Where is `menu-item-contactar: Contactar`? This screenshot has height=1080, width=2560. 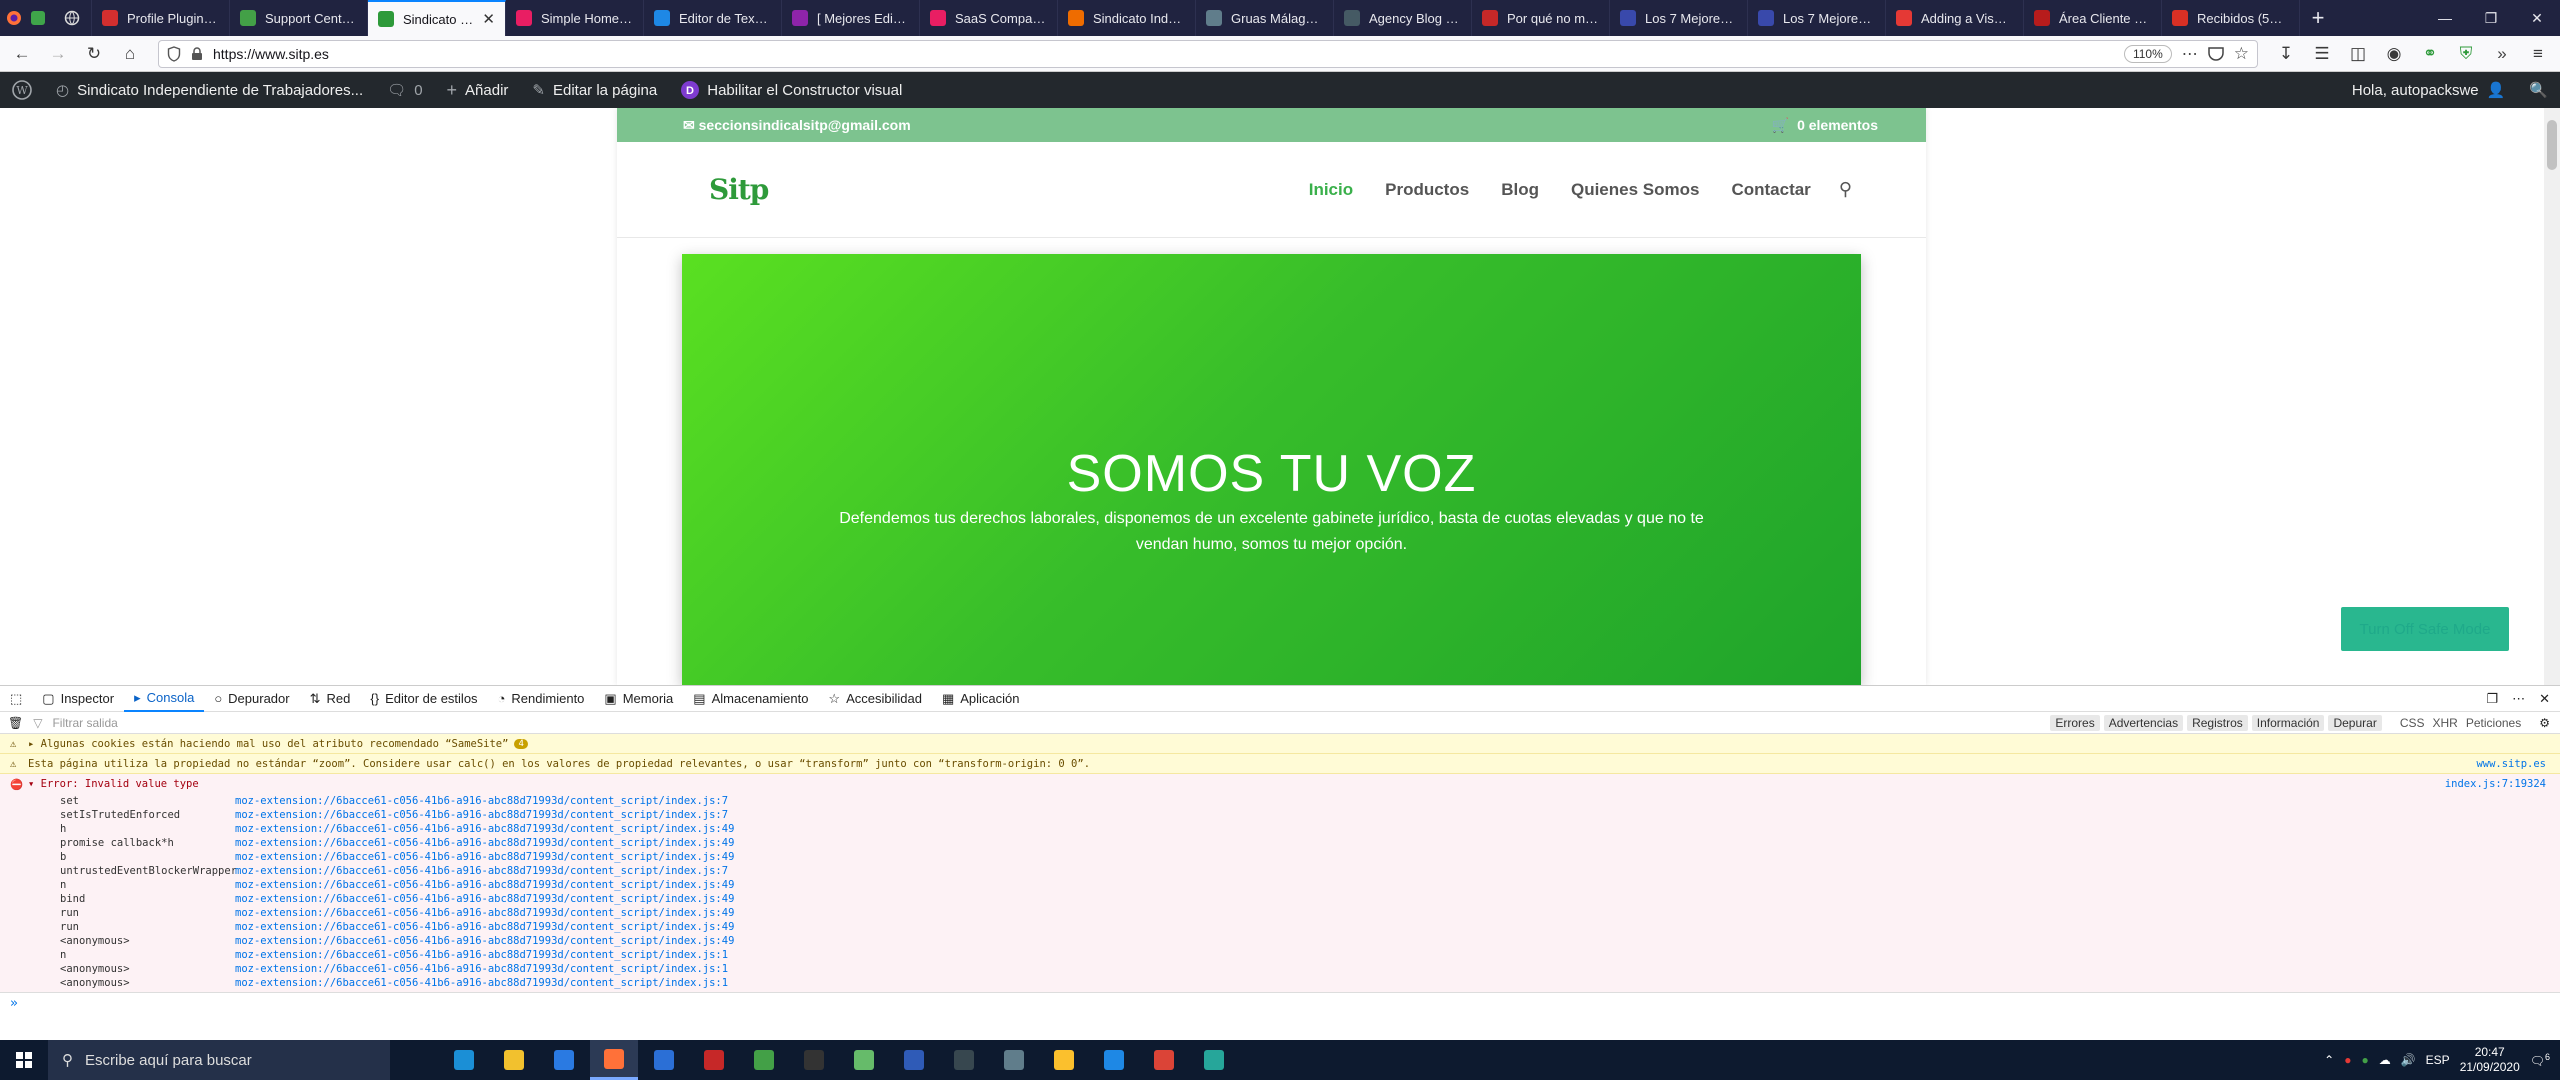 menu-item-contactar: Contactar is located at coordinates (1770, 190).